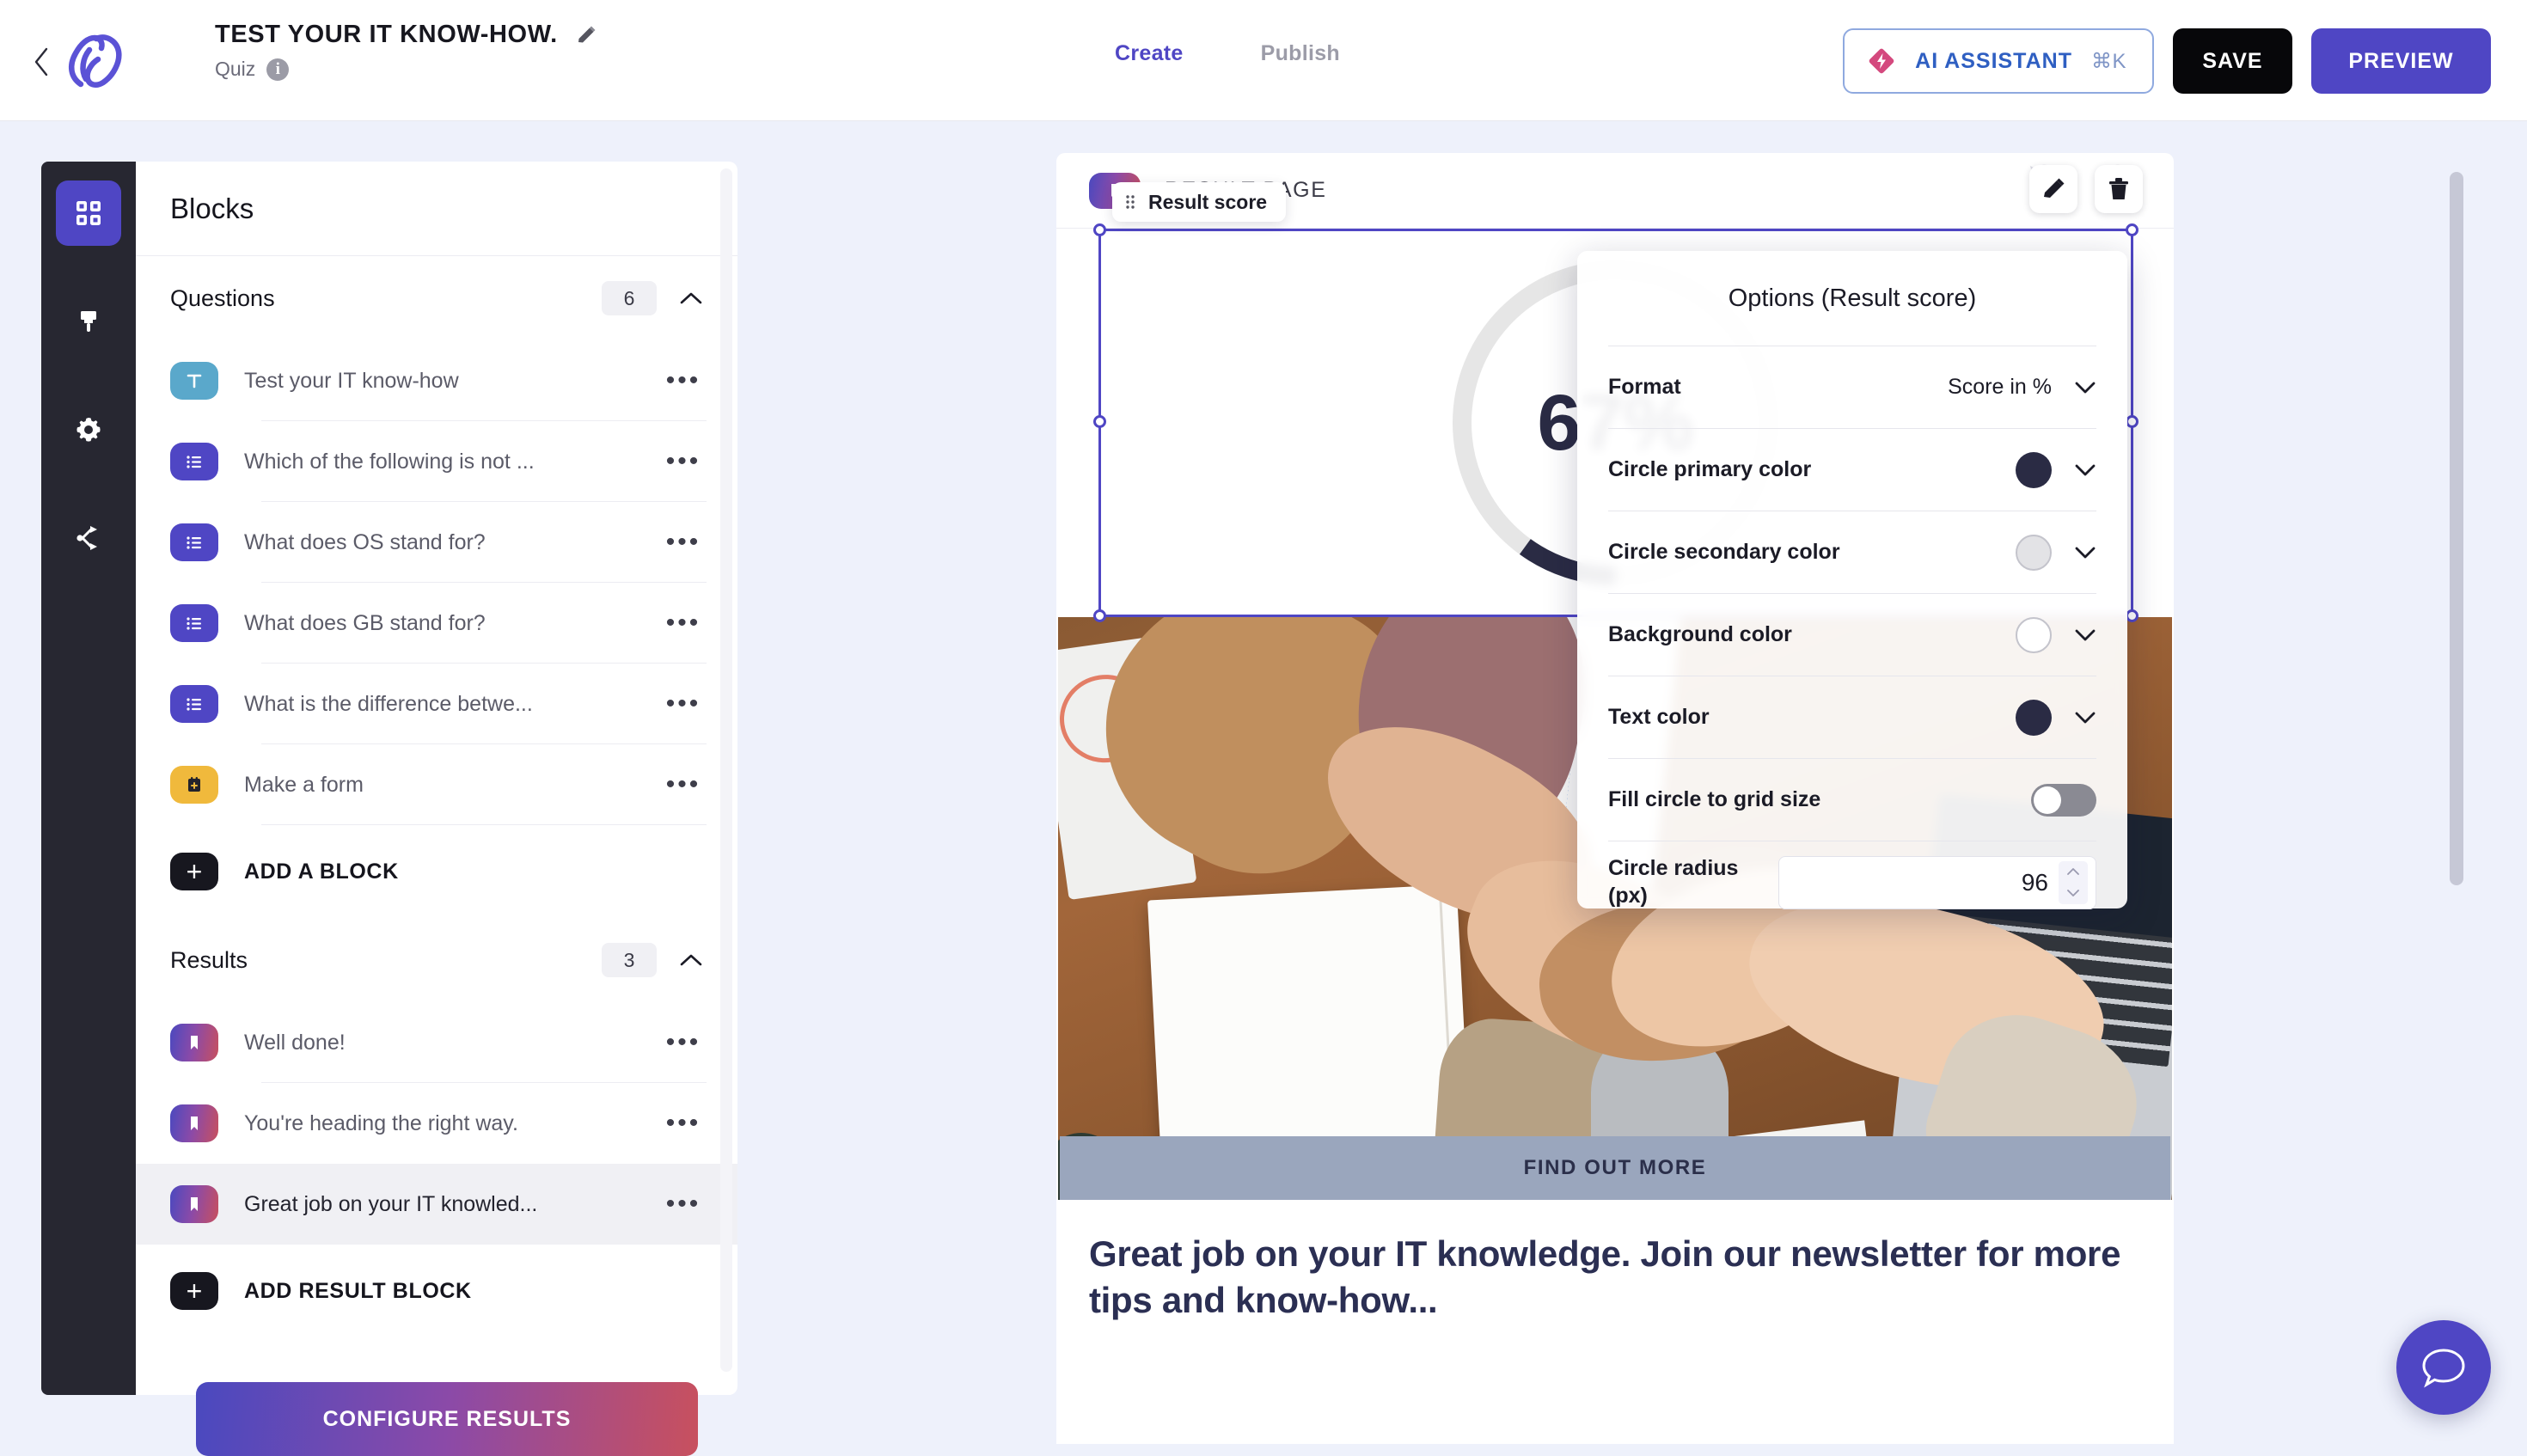 The image size is (2527, 1456). I want to click on section-header-results: Results 3, so click(436, 960).